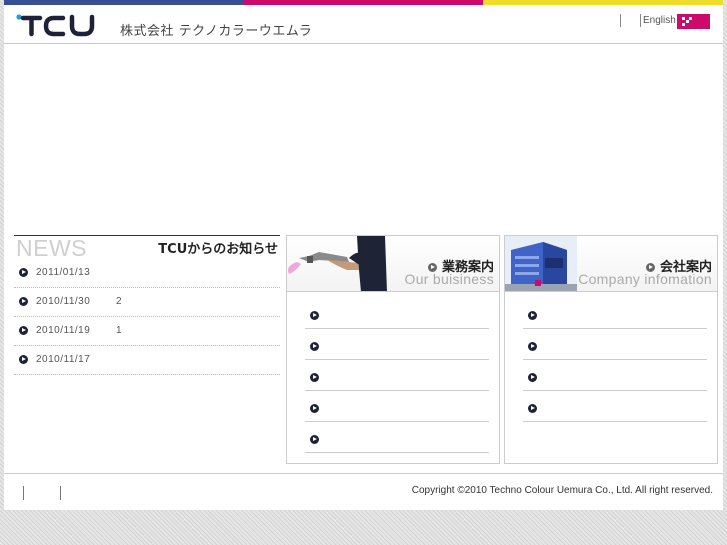 This screenshot has height=545, width=727. What do you see at coordinates (147, 302) in the screenshot?
I see `news-item: 2010/11/30 2` at bounding box center [147, 302].